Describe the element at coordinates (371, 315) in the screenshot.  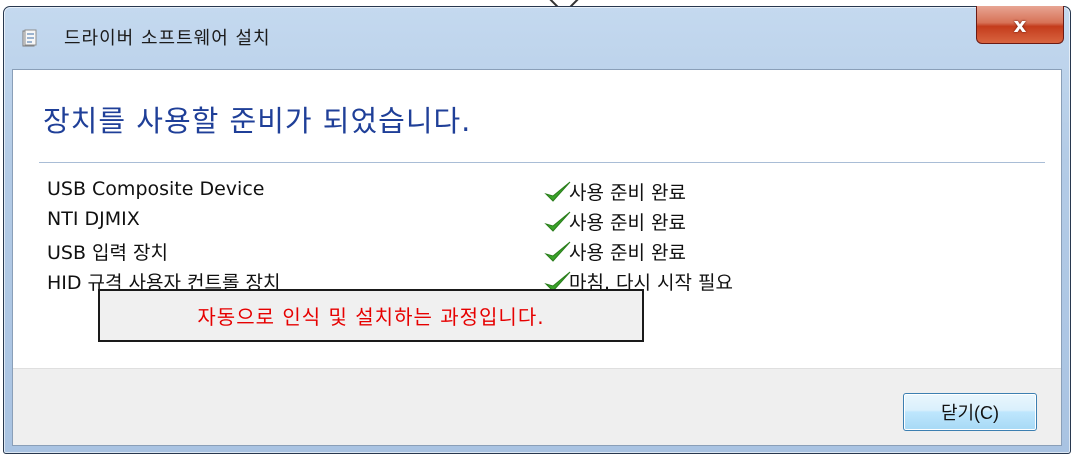
I see `annotation-callout: 자동으로 인식 및 설치하는 과정입니다.` at that location.